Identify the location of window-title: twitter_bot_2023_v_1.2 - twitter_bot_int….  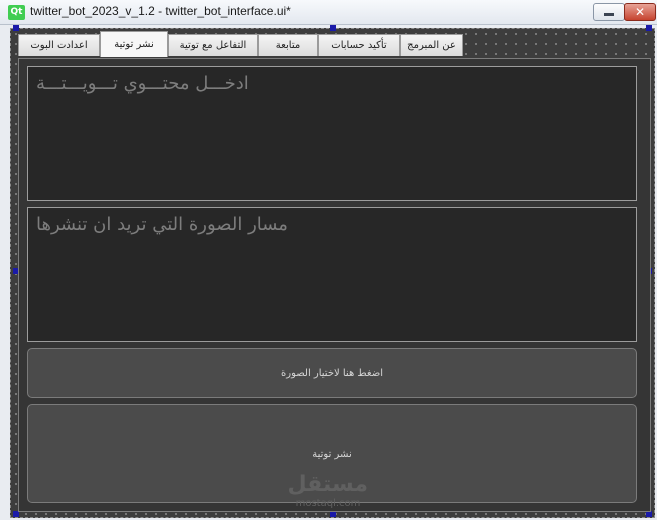
(160, 11).